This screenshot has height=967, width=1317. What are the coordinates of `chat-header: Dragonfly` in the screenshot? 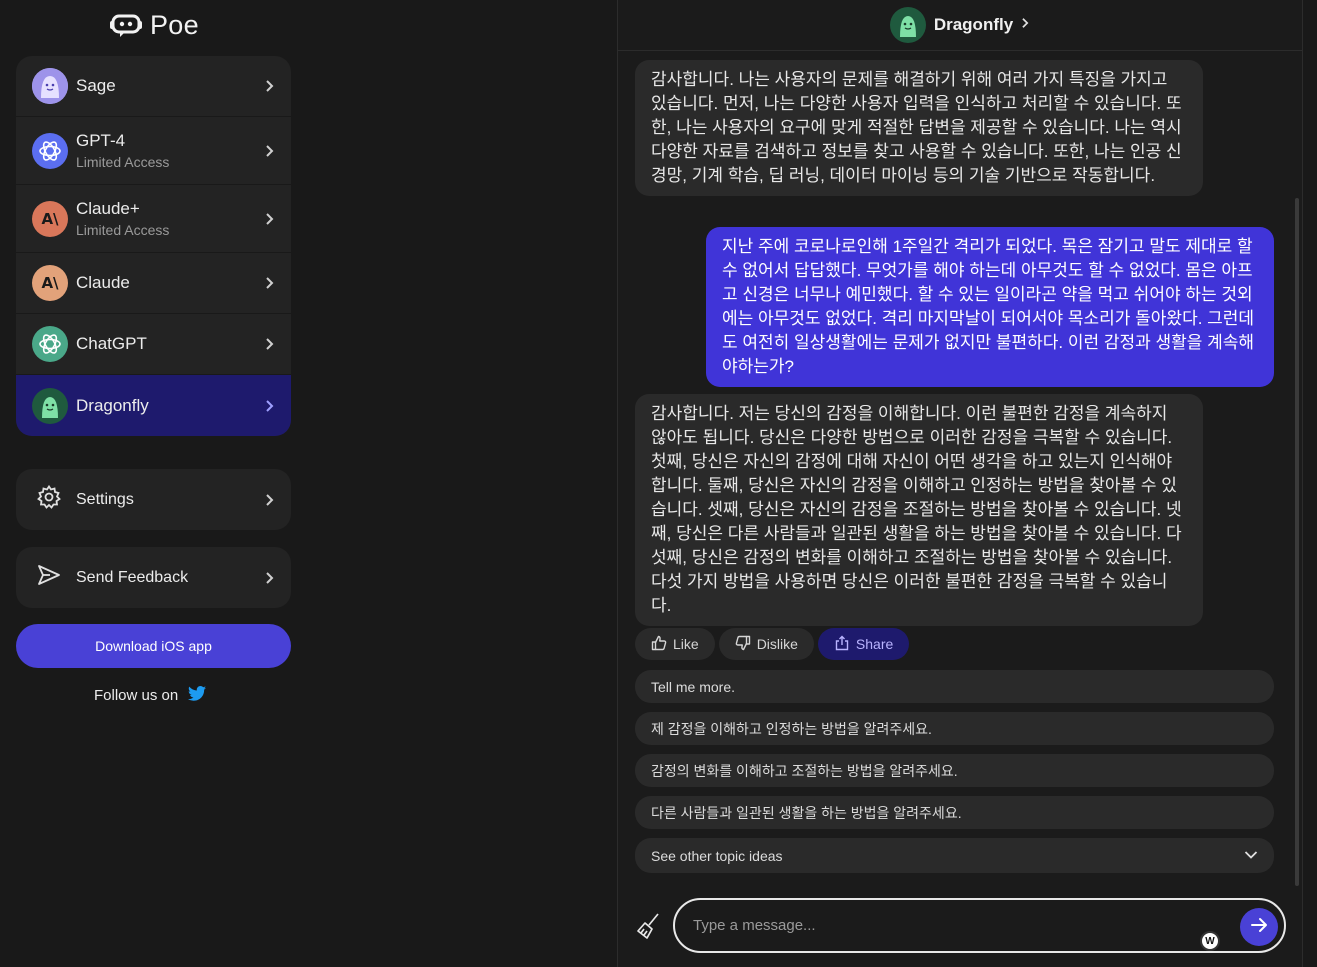 It's located at (960, 25).